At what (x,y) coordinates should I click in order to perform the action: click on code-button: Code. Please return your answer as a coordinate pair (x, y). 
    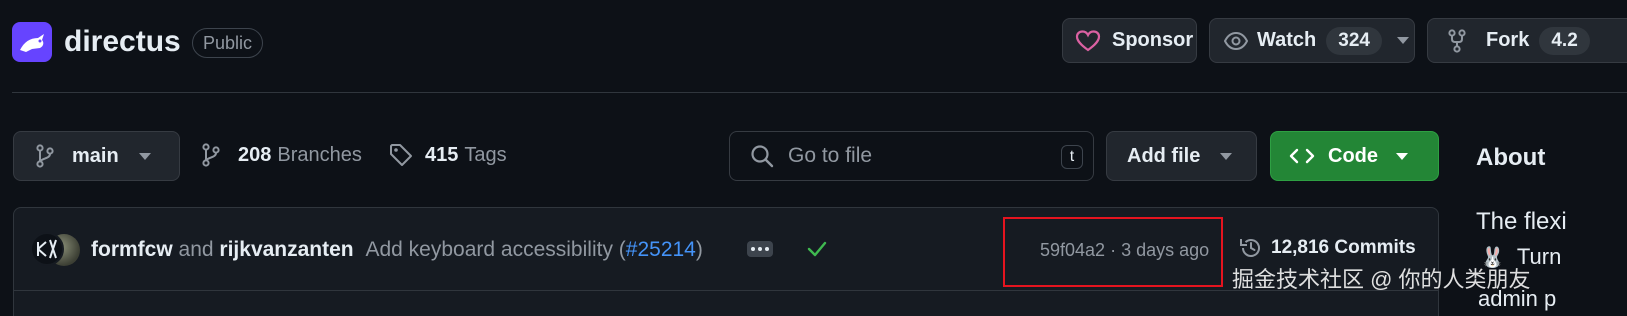
    Looking at the image, I should click on (1354, 156).